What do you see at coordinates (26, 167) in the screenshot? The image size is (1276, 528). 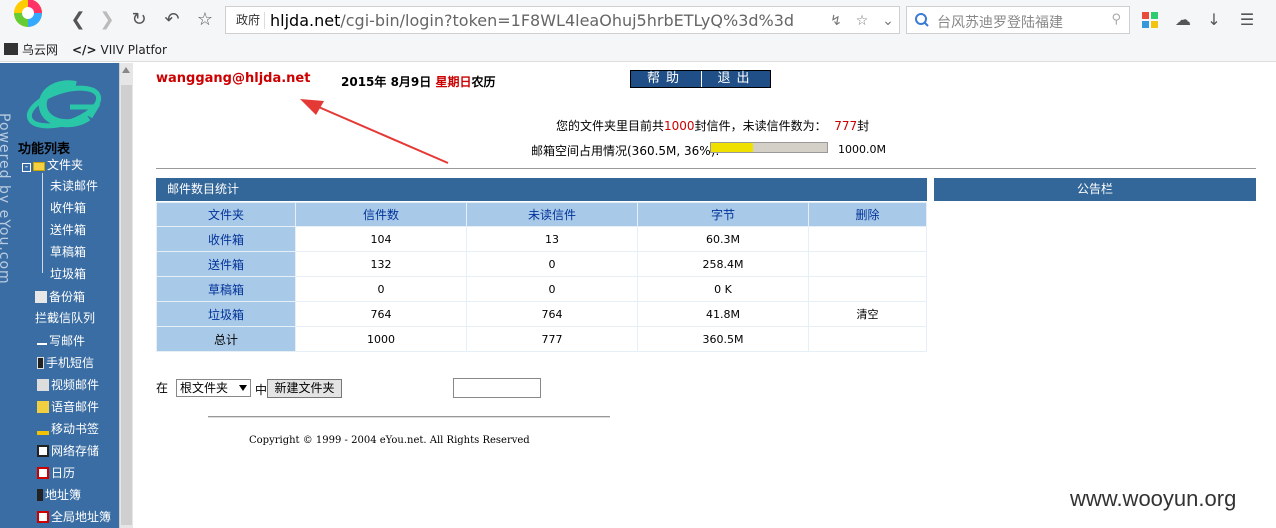 I see `collapse-icon: -` at bounding box center [26, 167].